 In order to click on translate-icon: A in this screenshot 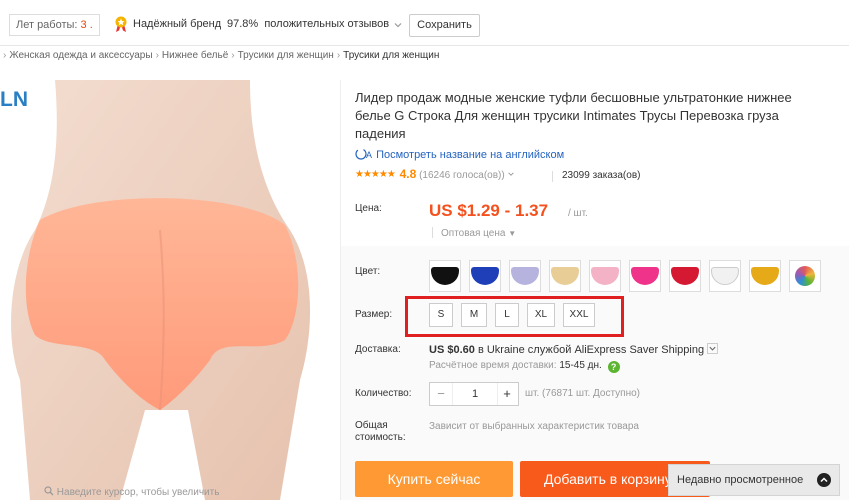, I will do `click(363, 154)`.